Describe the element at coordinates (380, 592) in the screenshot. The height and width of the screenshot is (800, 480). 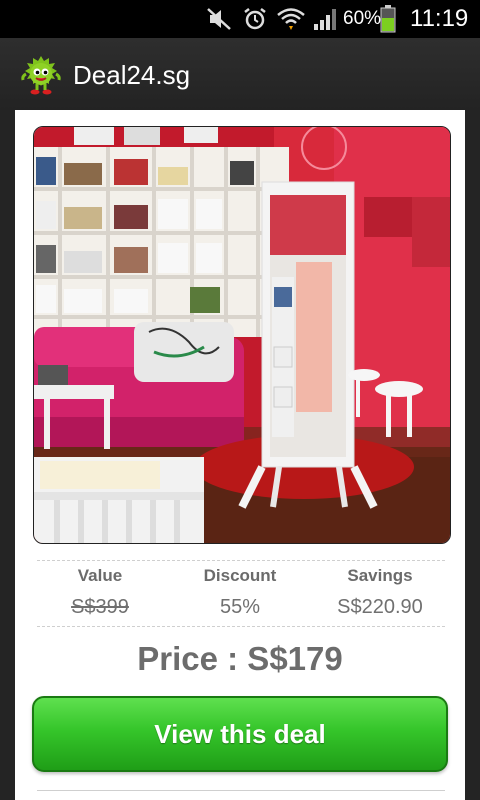
I see `stat-savings: Savings S$220.90` at that location.